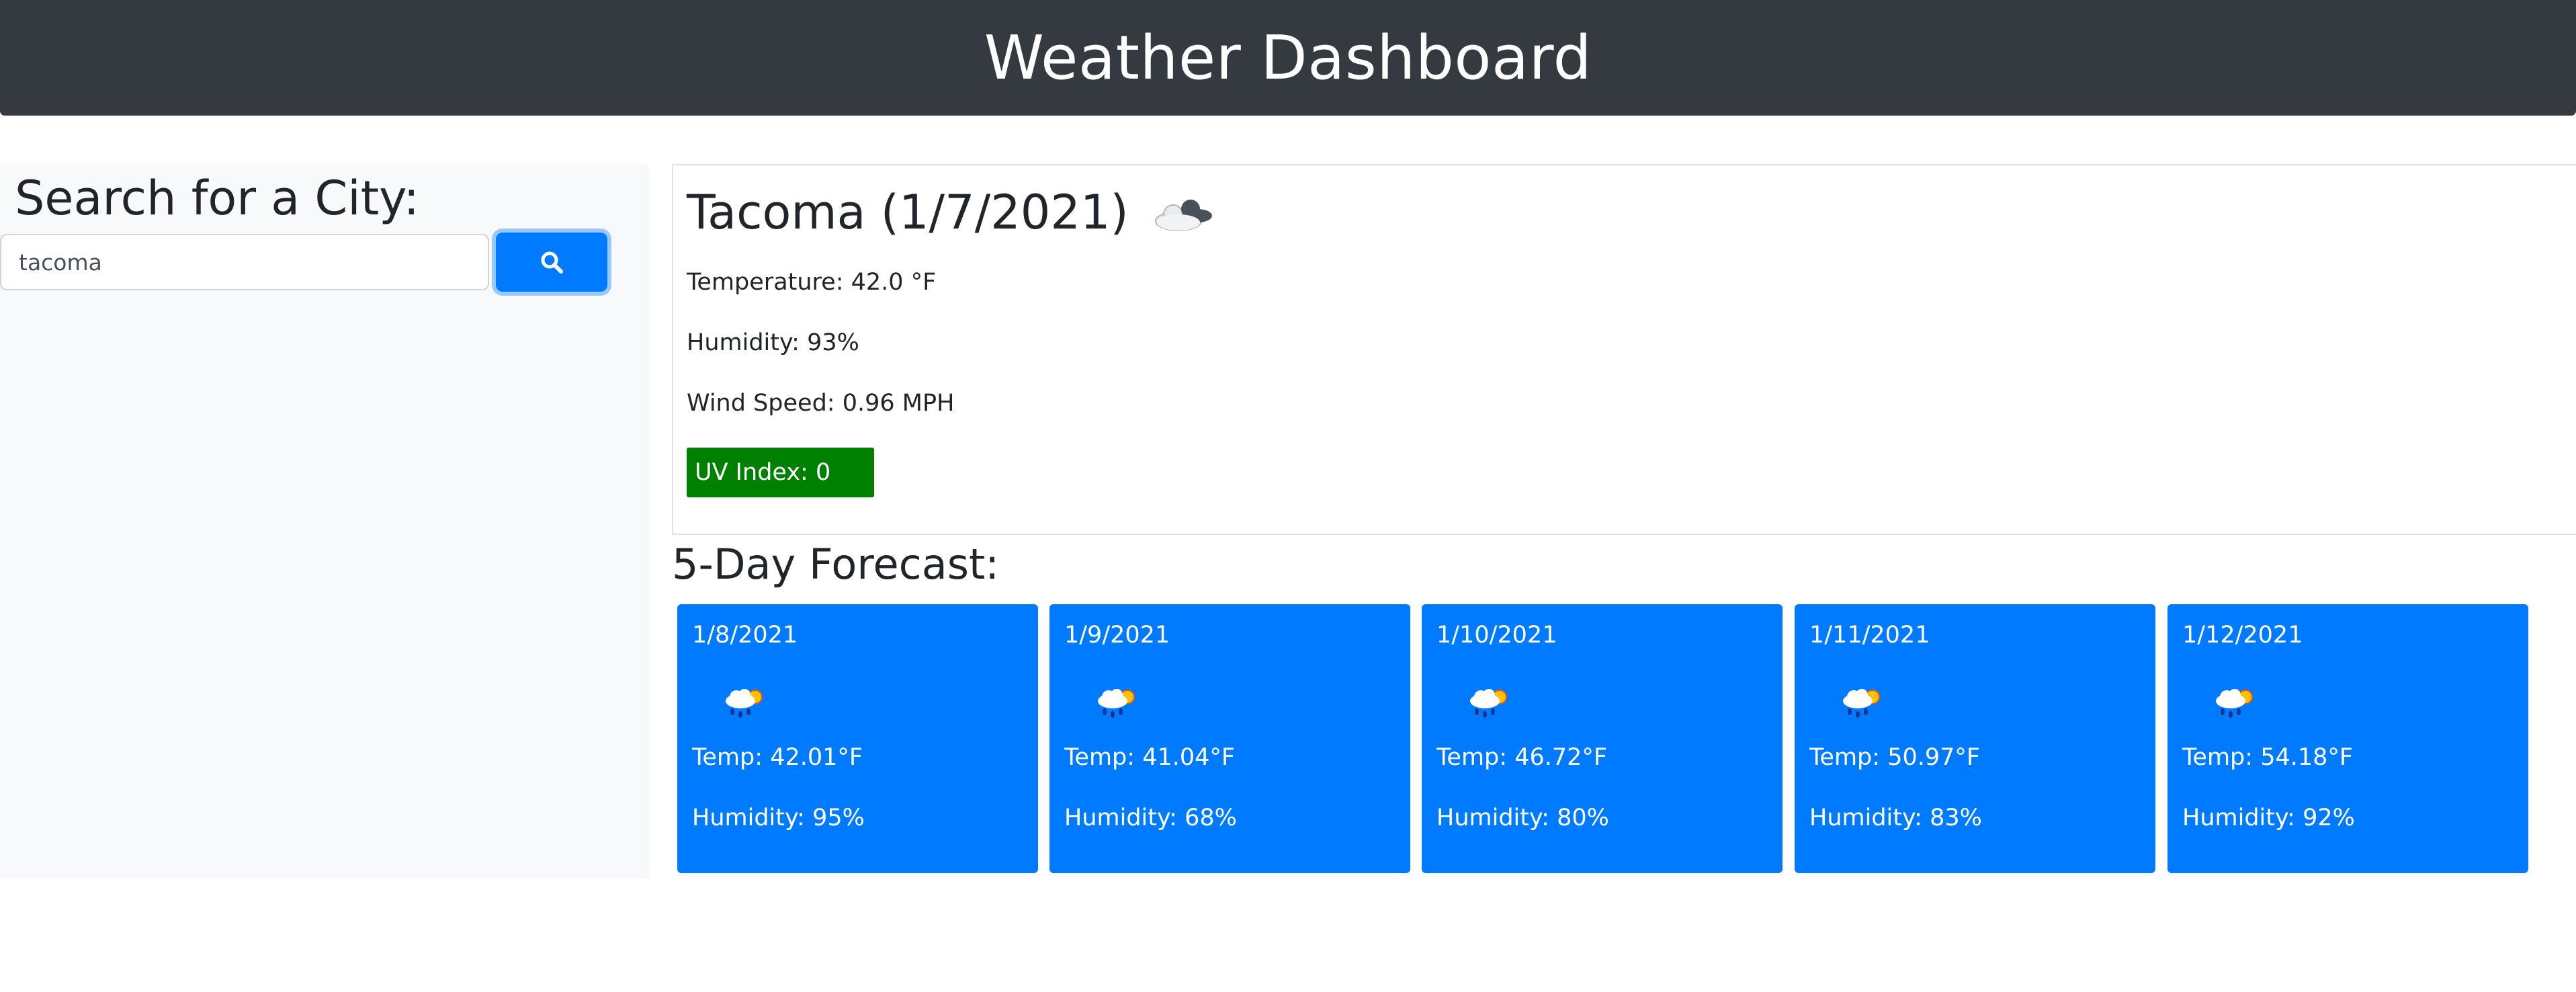 Image resolution: width=2576 pixels, height=992 pixels. Describe the element at coordinates (1150, 757) in the screenshot. I see `forecast-temp: Temp: 41.04°F` at that location.